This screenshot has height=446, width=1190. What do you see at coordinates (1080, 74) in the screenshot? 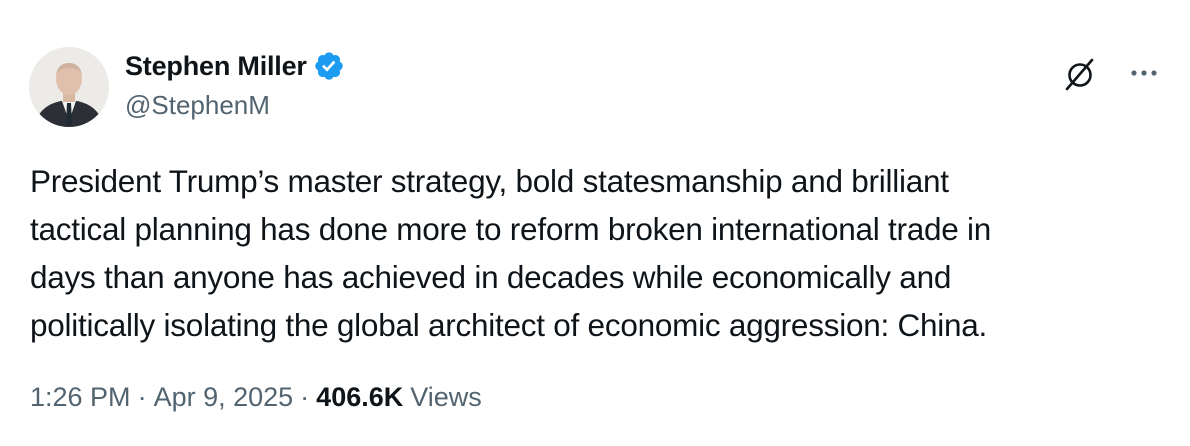
I see `grok-icon` at bounding box center [1080, 74].